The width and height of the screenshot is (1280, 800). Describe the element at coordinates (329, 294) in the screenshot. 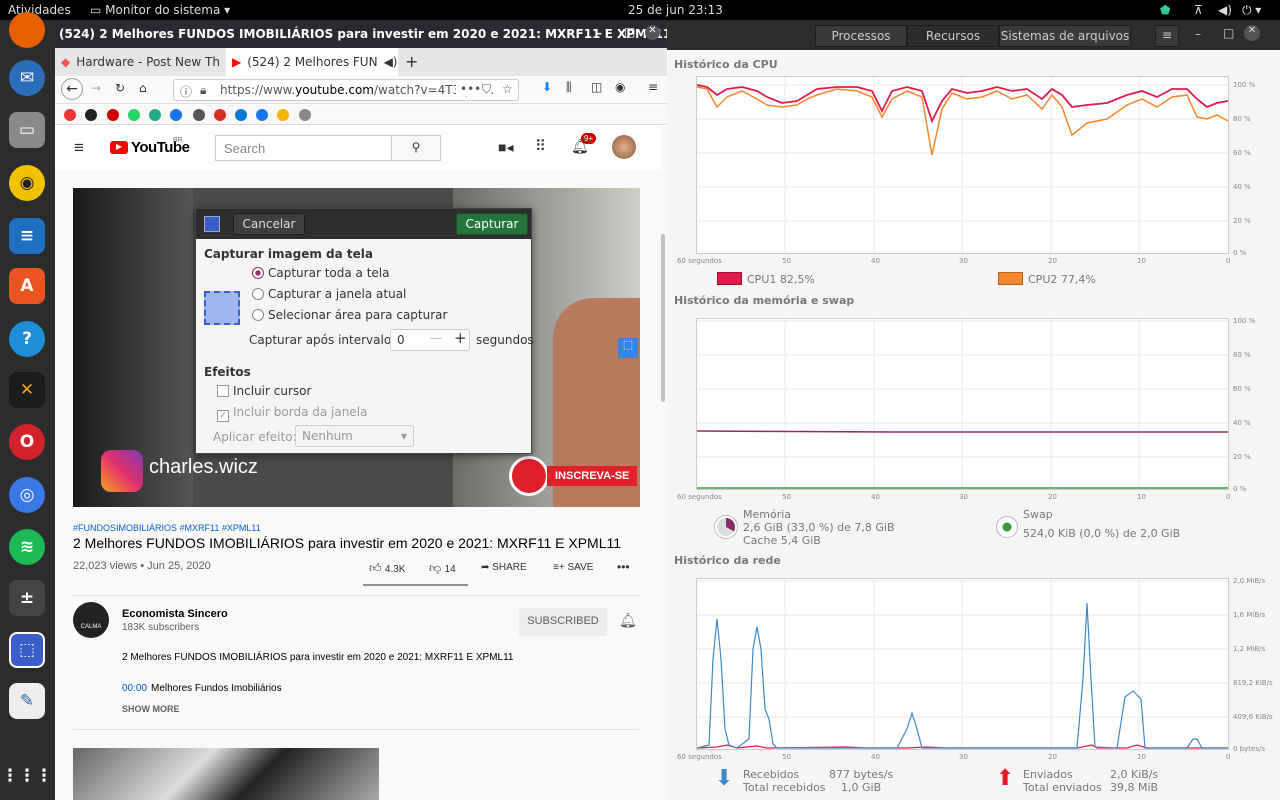

I see `capture-window-radio: Capturar a janela atual` at that location.